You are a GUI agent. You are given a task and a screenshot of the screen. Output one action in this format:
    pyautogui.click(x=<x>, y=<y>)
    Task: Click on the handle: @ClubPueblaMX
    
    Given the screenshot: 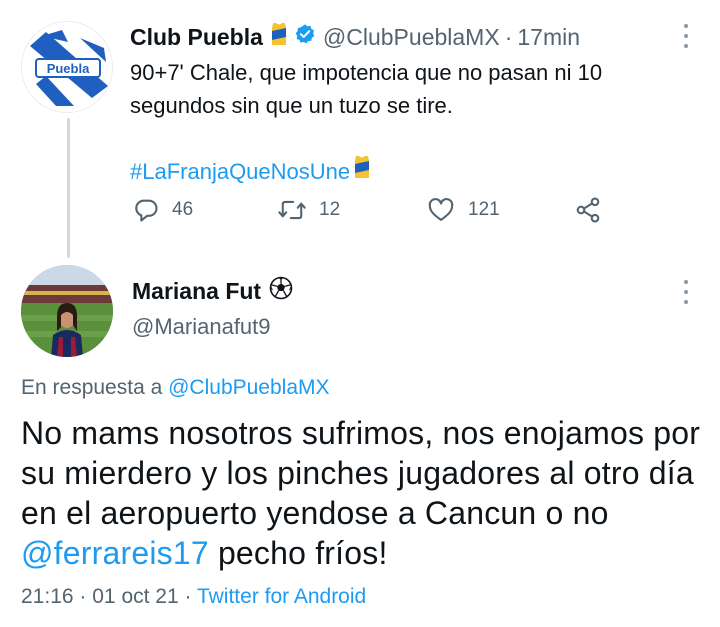 What is the action you would take?
    pyautogui.click(x=411, y=37)
    